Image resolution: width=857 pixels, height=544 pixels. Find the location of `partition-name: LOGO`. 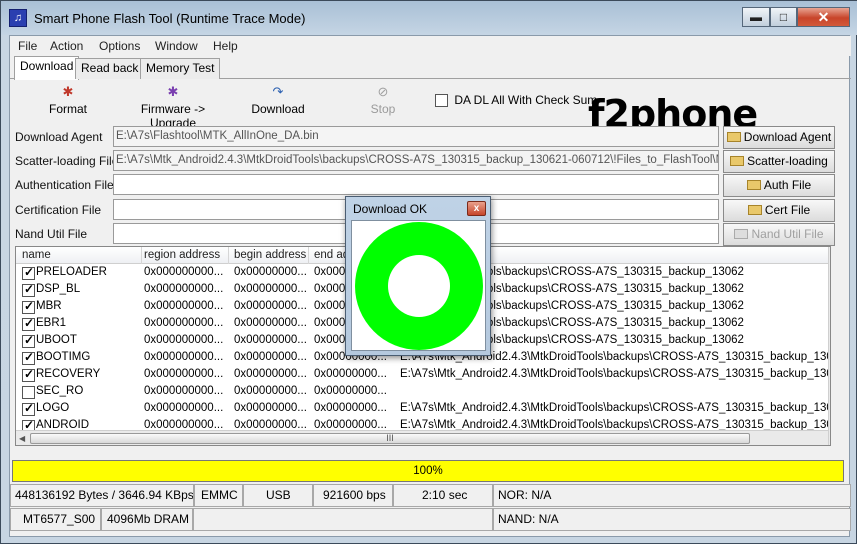

partition-name: LOGO is located at coordinates (53, 408).